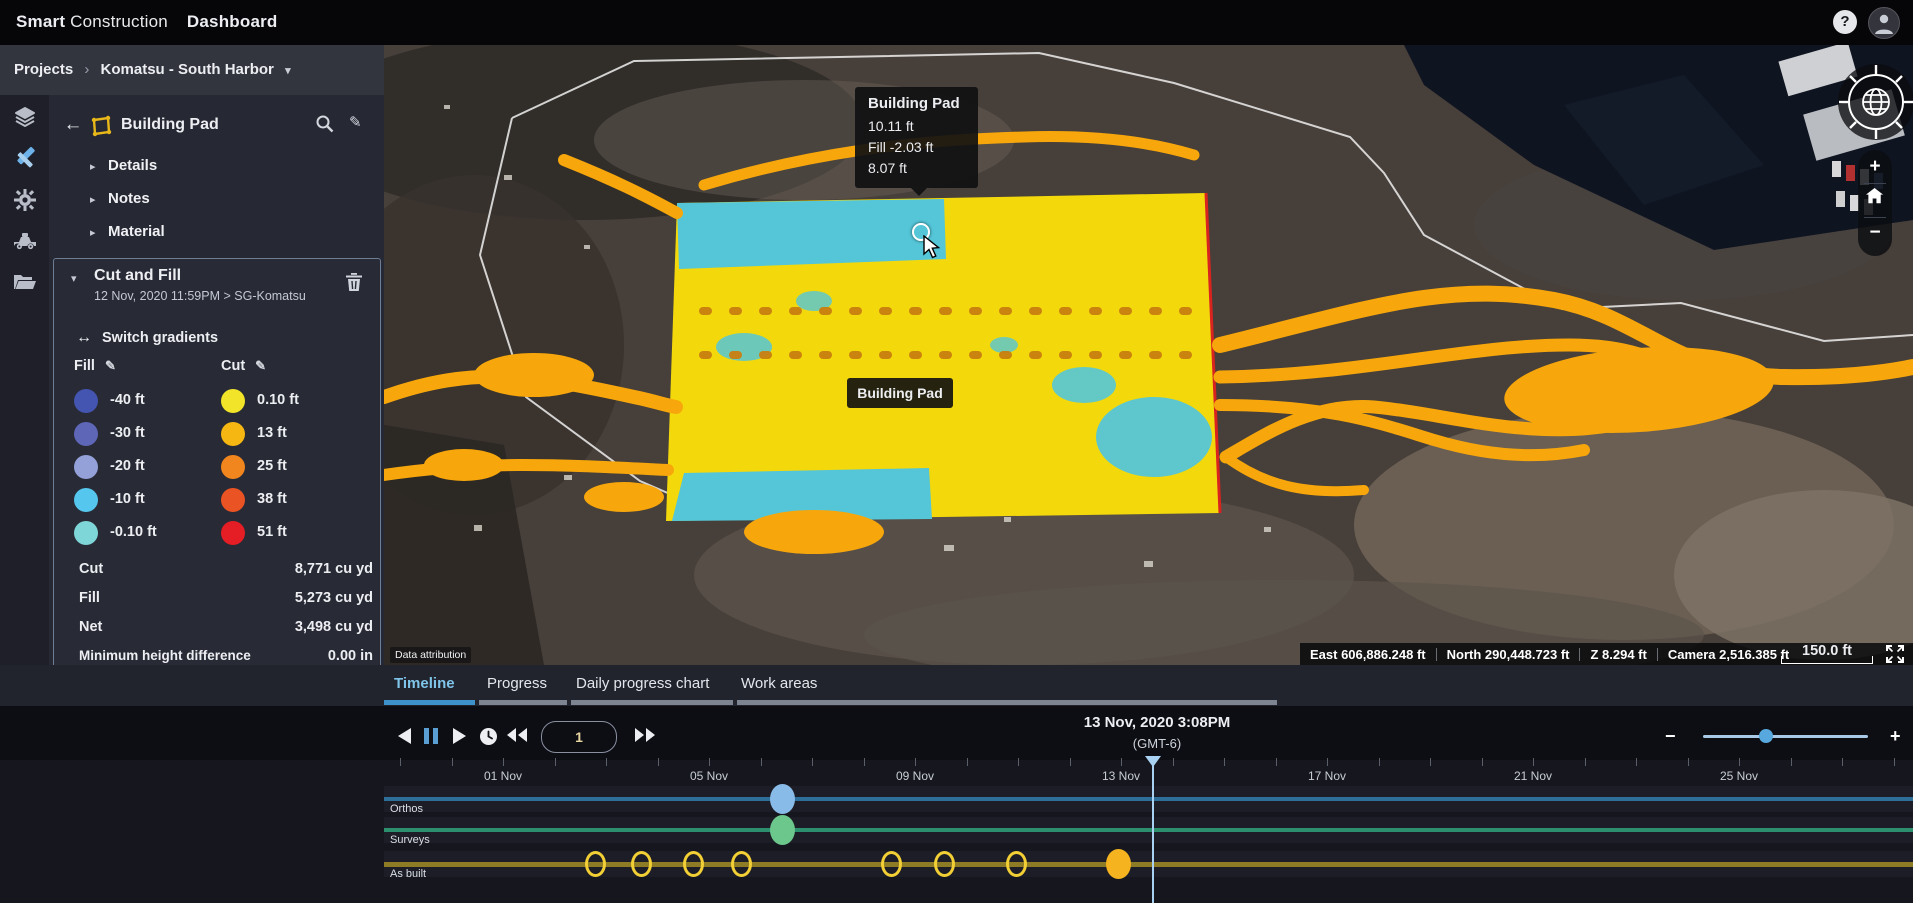 This screenshot has width=1913, height=903. What do you see at coordinates (127, 499) in the screenshot?
I see `gradient-stop-label: -10 ft` at bounding box center [127, 499].